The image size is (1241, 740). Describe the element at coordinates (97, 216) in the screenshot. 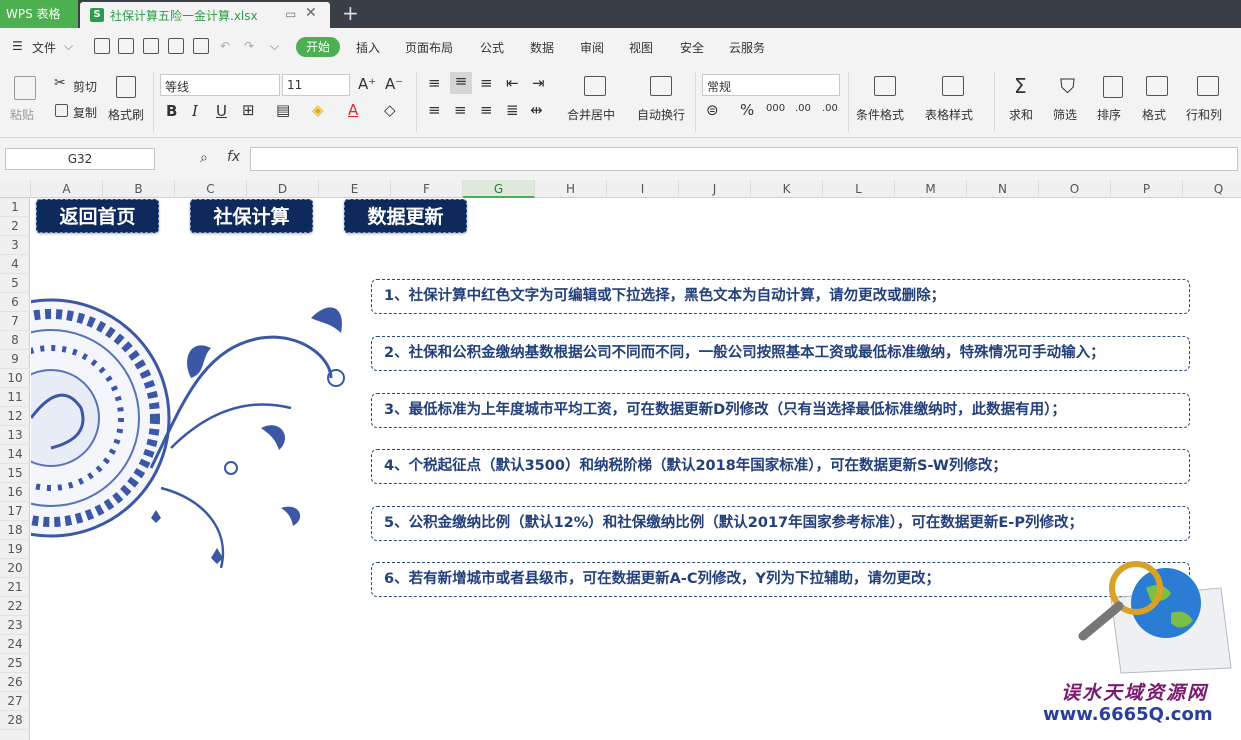

I see `home-button: 返回首页` at that location.